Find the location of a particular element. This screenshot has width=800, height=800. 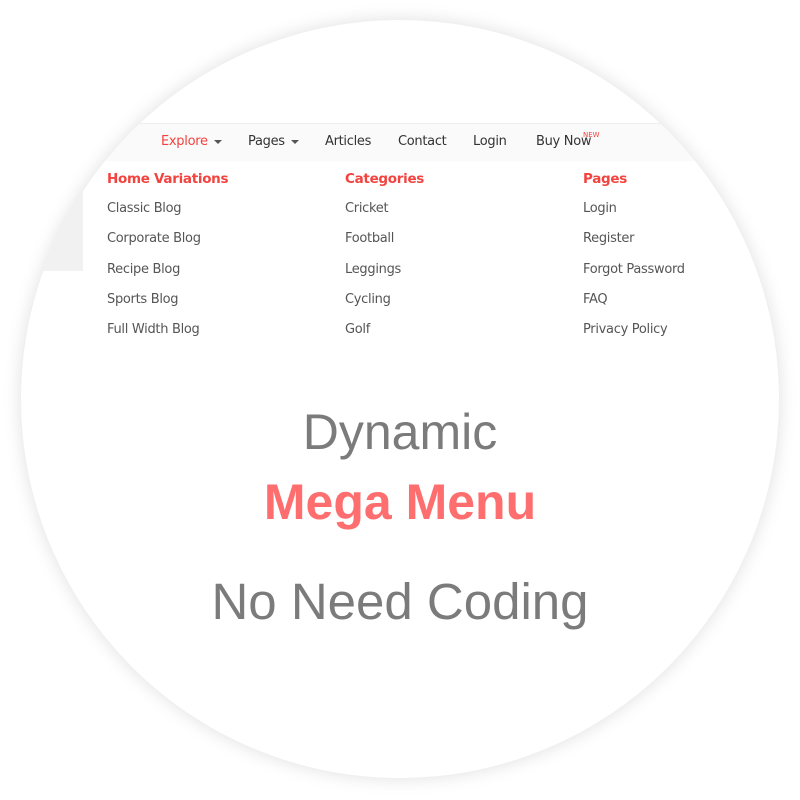

headline-mega-menu: Mega Menu is located at coordinates (400, 502).